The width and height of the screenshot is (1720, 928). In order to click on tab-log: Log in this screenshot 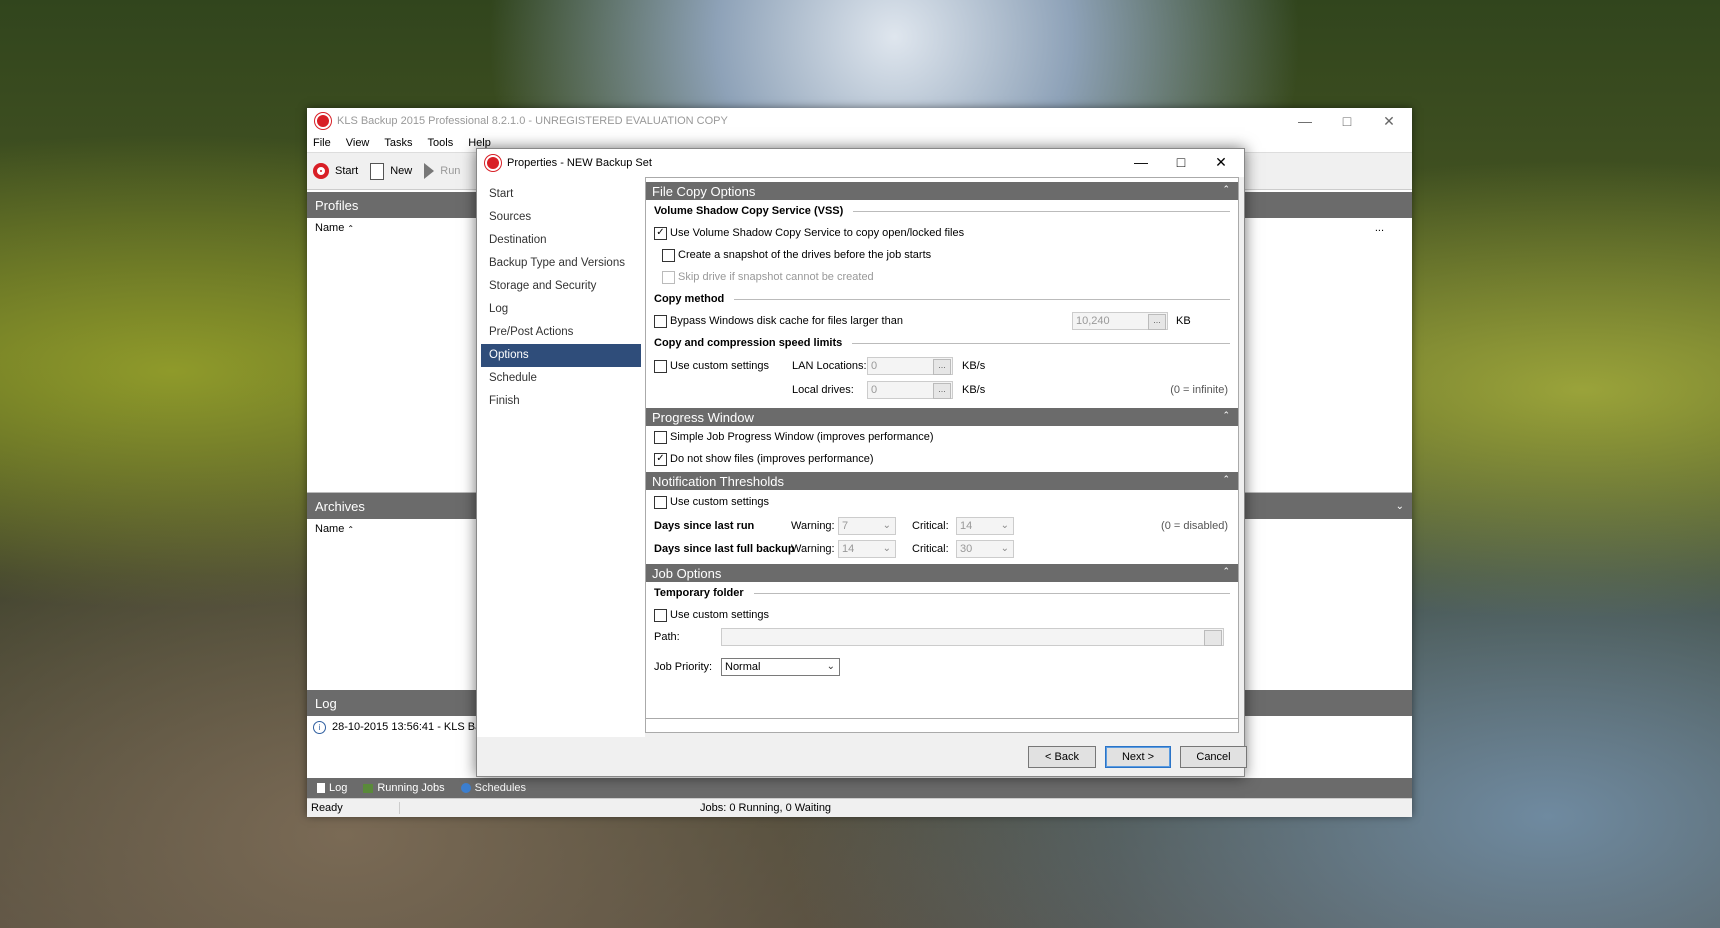, I will do `click(336, 788)`.